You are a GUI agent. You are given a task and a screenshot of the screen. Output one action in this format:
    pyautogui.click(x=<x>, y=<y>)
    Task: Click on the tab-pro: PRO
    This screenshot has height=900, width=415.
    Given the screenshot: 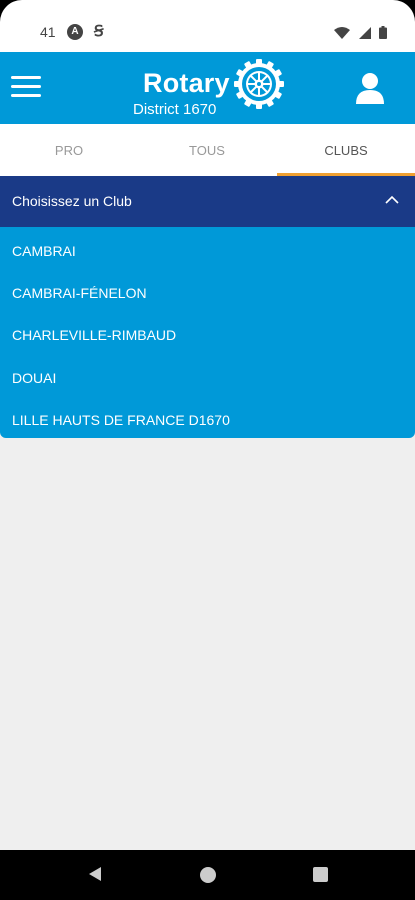 What is the action you would take?
    pyautogui.click(x=69, y=150)
    